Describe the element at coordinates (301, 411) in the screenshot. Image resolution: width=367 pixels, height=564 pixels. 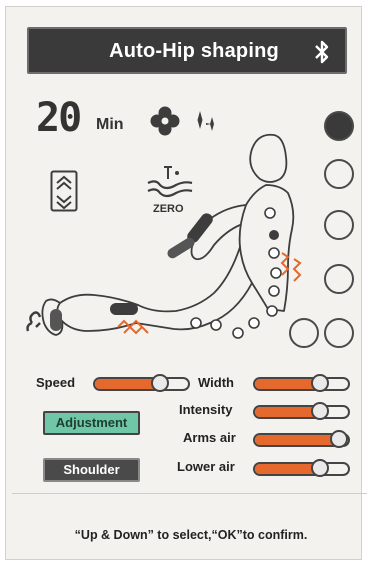
I see `intensity-slider` at that location.